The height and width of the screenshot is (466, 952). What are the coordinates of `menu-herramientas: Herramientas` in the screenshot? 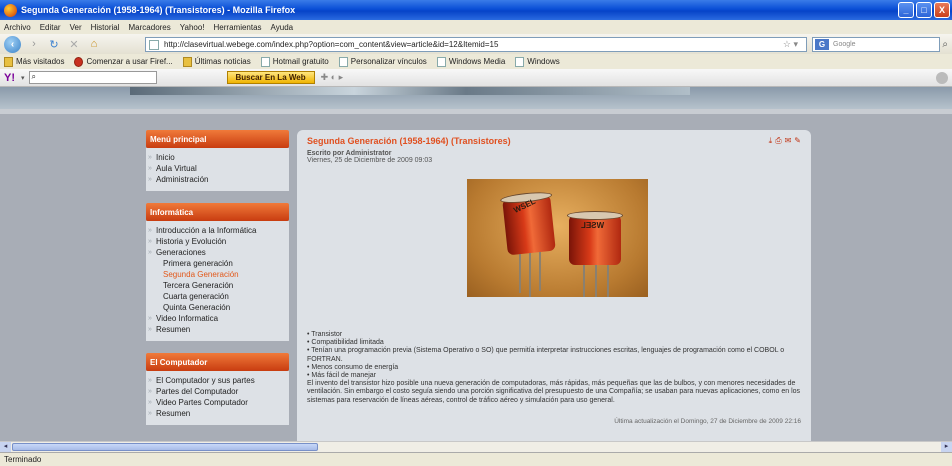 It's located at (238, 27).